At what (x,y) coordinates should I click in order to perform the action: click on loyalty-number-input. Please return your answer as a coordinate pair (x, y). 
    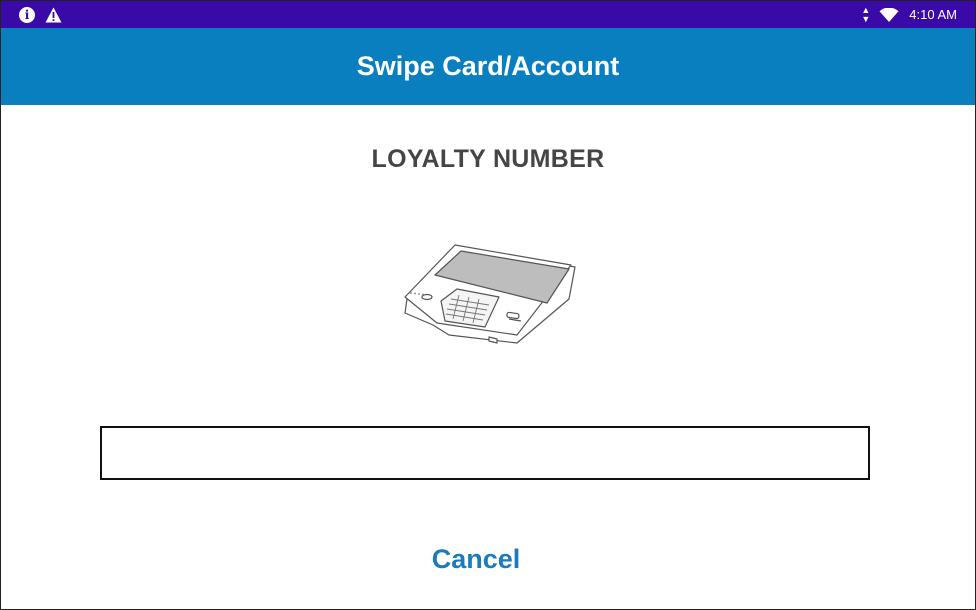
    Looking at the image, I should click on (485, 453).